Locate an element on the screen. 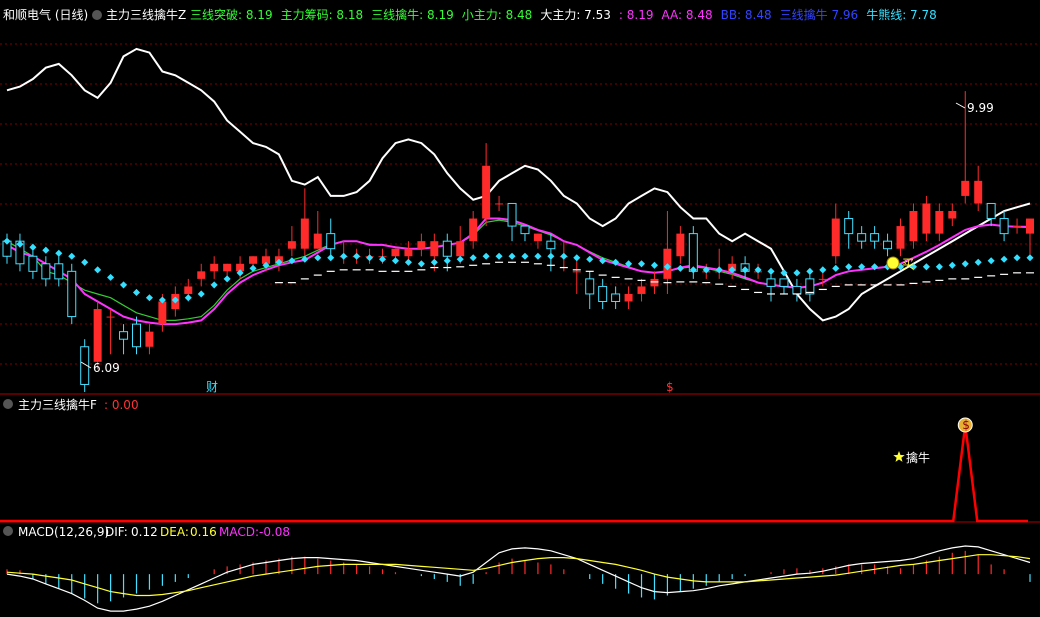 The image size is (1040, 617). macd-panel is located at coordinates (518, 578).